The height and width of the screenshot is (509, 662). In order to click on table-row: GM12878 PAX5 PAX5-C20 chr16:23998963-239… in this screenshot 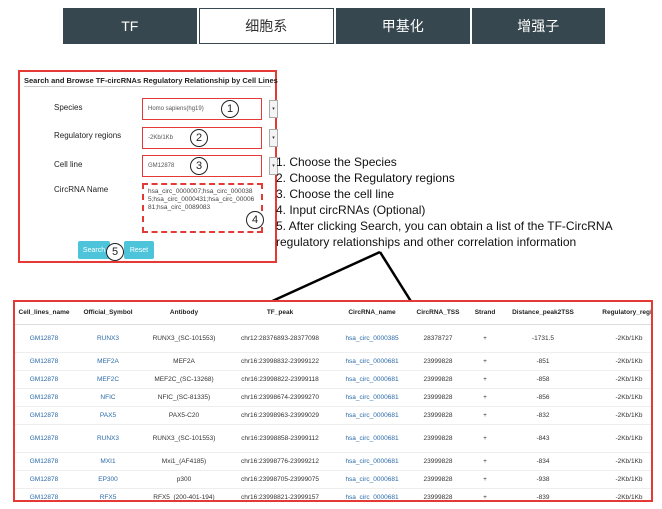, I will do `click(333, 415)`.